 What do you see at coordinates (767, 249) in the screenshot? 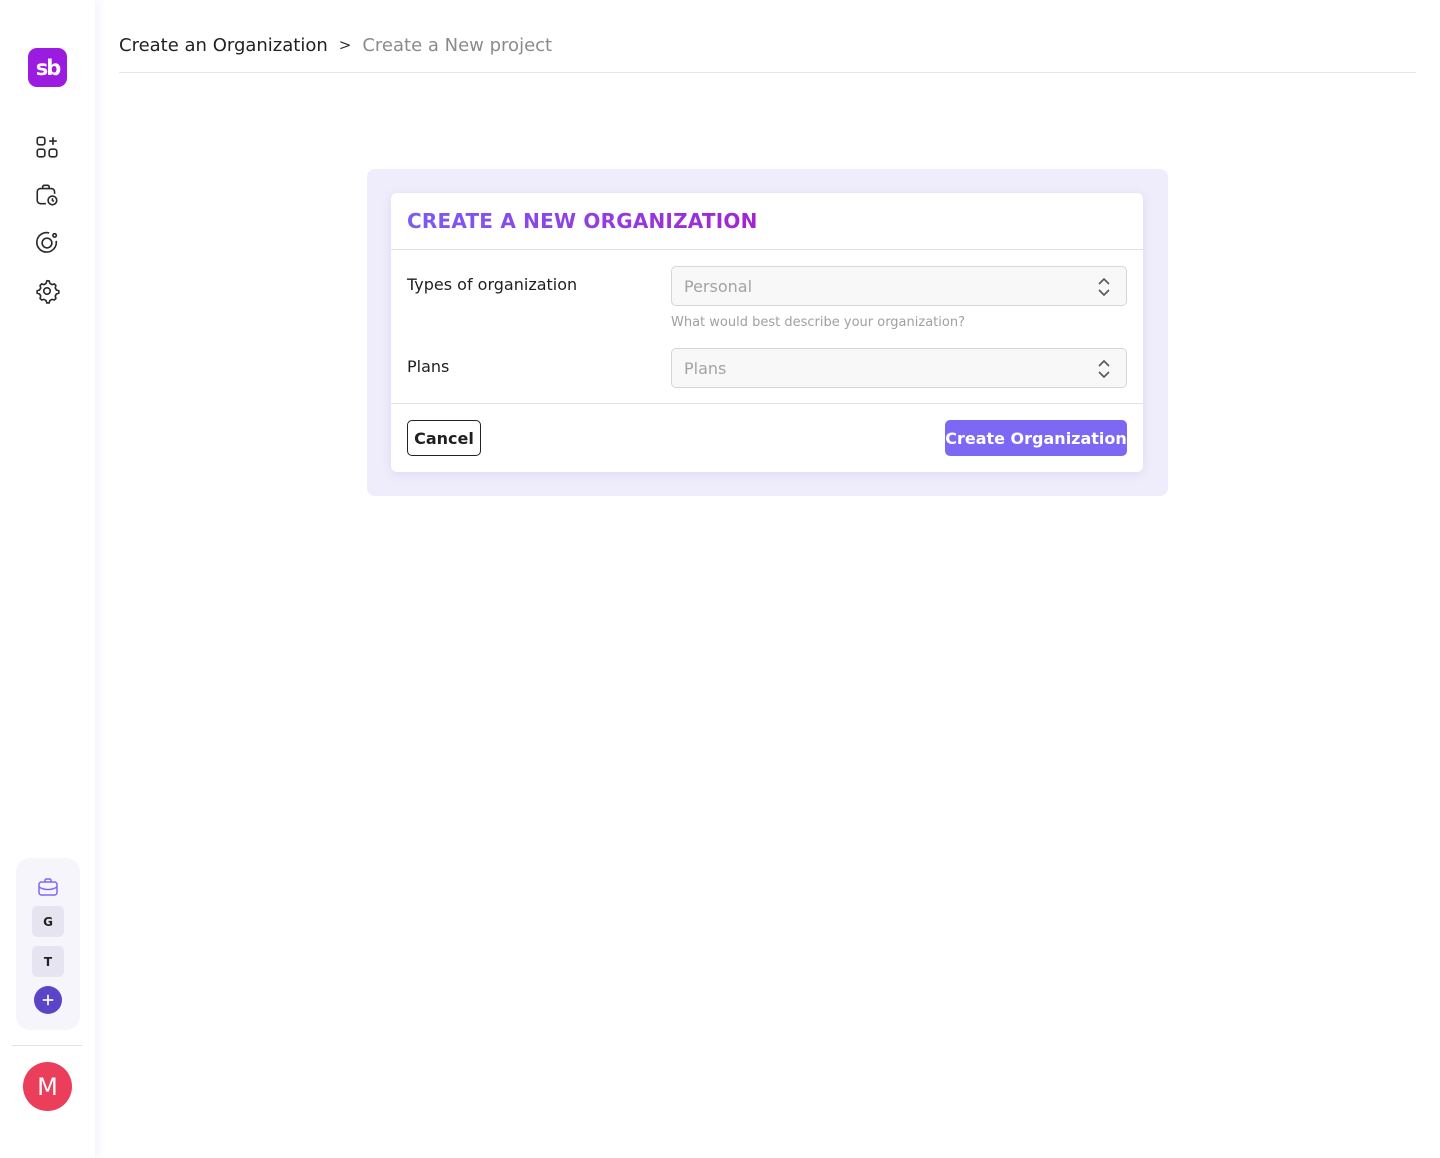
I see `card-divider` at bounding box center [767, 249].